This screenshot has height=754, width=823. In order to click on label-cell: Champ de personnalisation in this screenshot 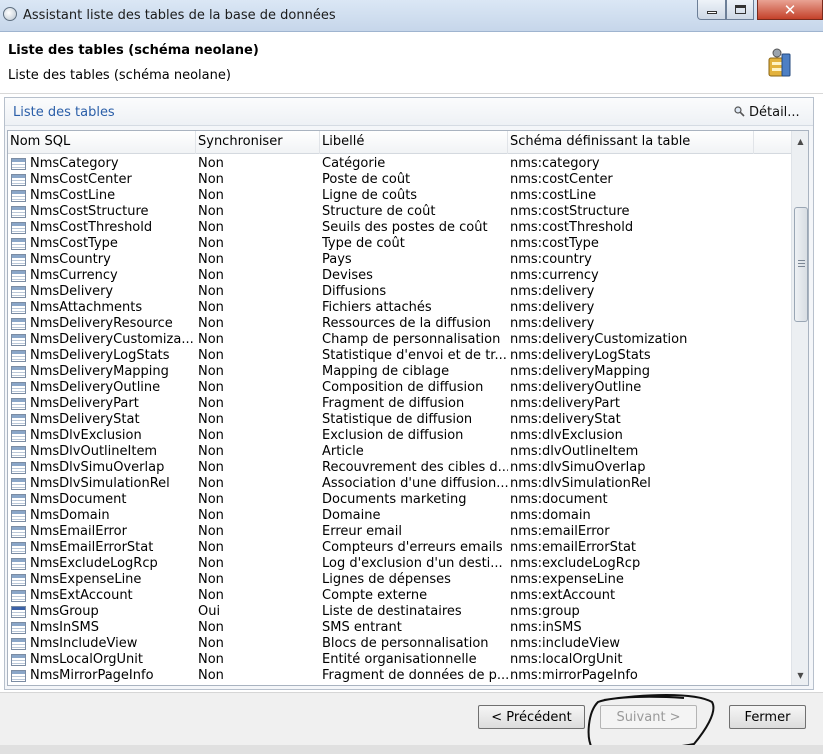, I will do `click(411, 339)`.